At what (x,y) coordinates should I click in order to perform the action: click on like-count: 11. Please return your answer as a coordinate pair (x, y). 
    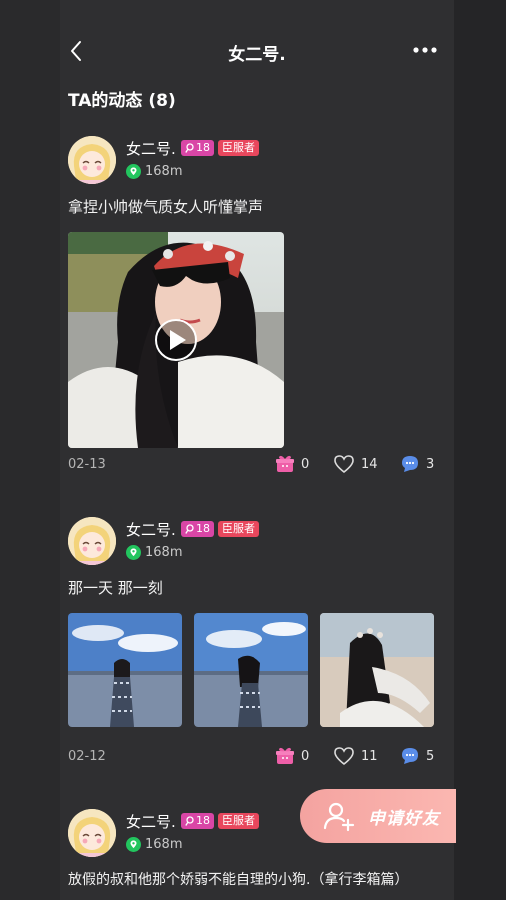
    Looking at the image, I should click on (369, 756).